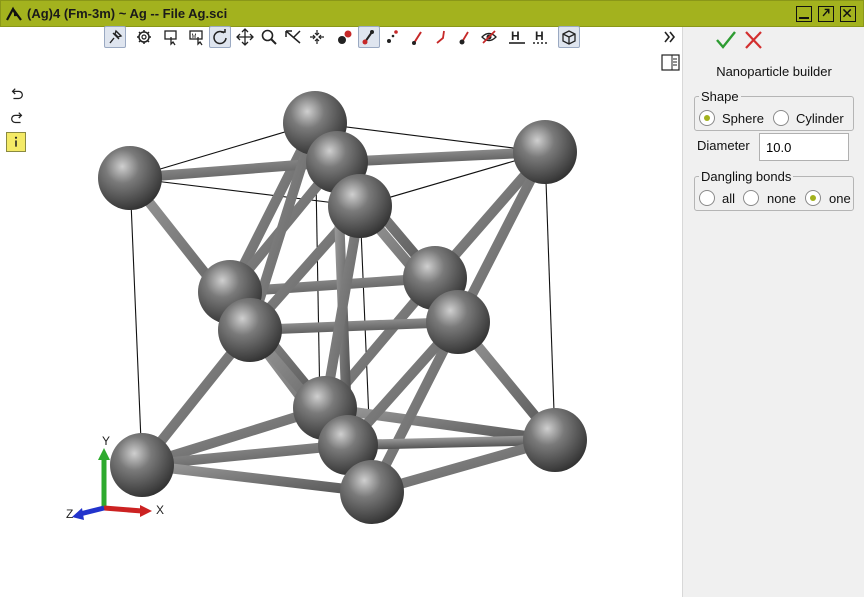  I want to click on measure-button: M, so click(197, 37).